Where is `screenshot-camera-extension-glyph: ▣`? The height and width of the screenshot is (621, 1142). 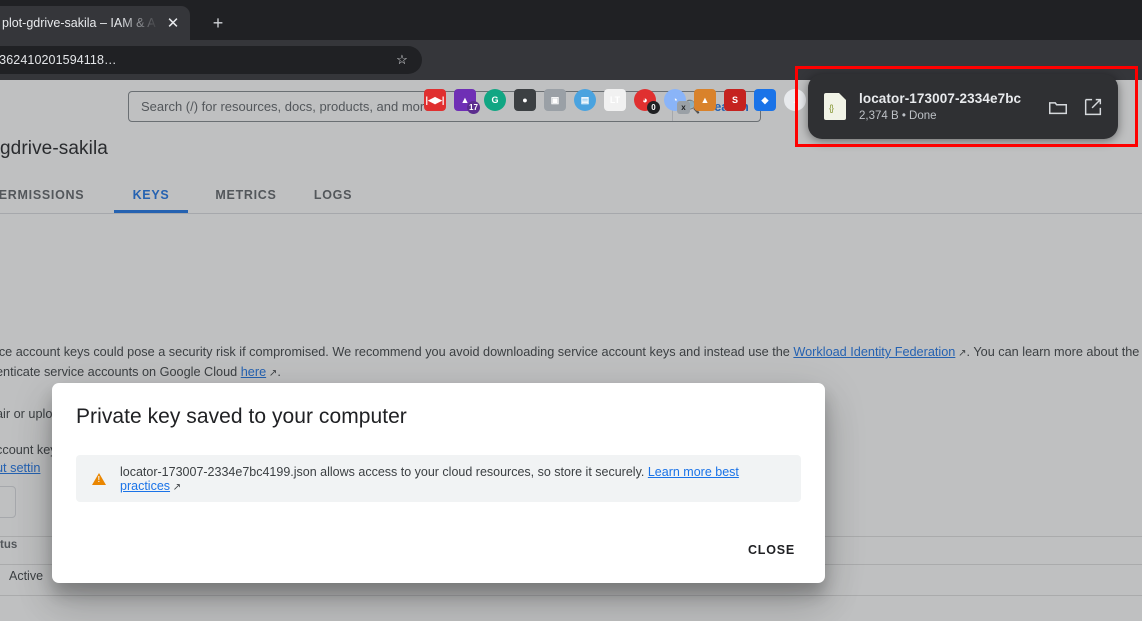
screenshot-camera-extension-glyph: ▣ is located at coordinates (555, 99).